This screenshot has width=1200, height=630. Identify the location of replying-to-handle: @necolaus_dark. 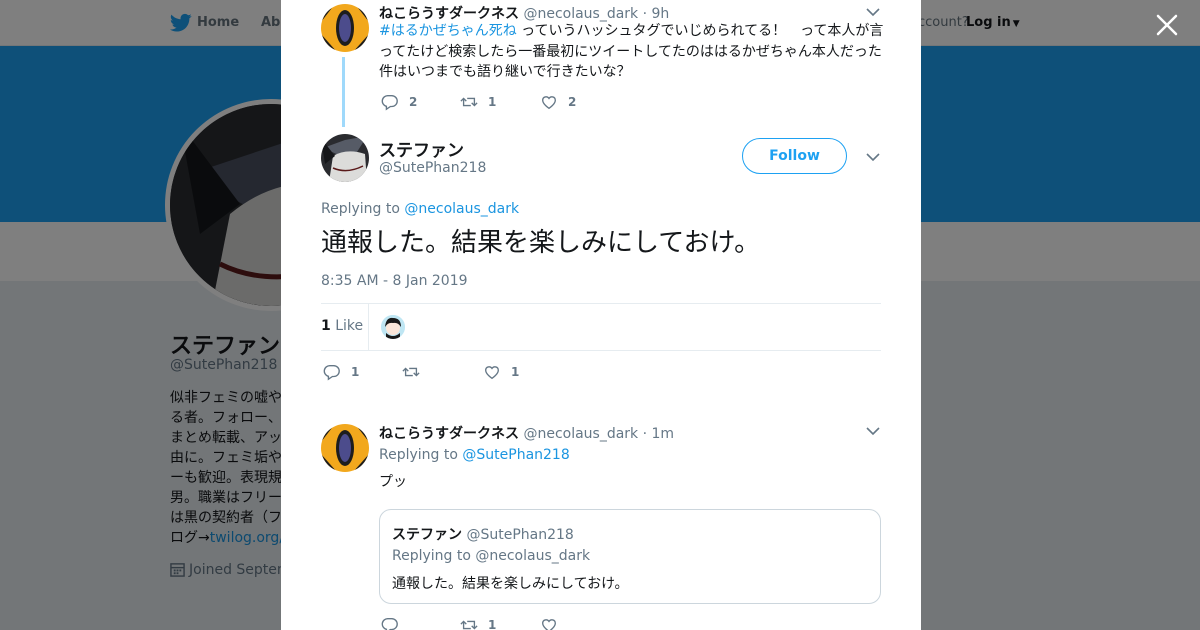
(461, 209).